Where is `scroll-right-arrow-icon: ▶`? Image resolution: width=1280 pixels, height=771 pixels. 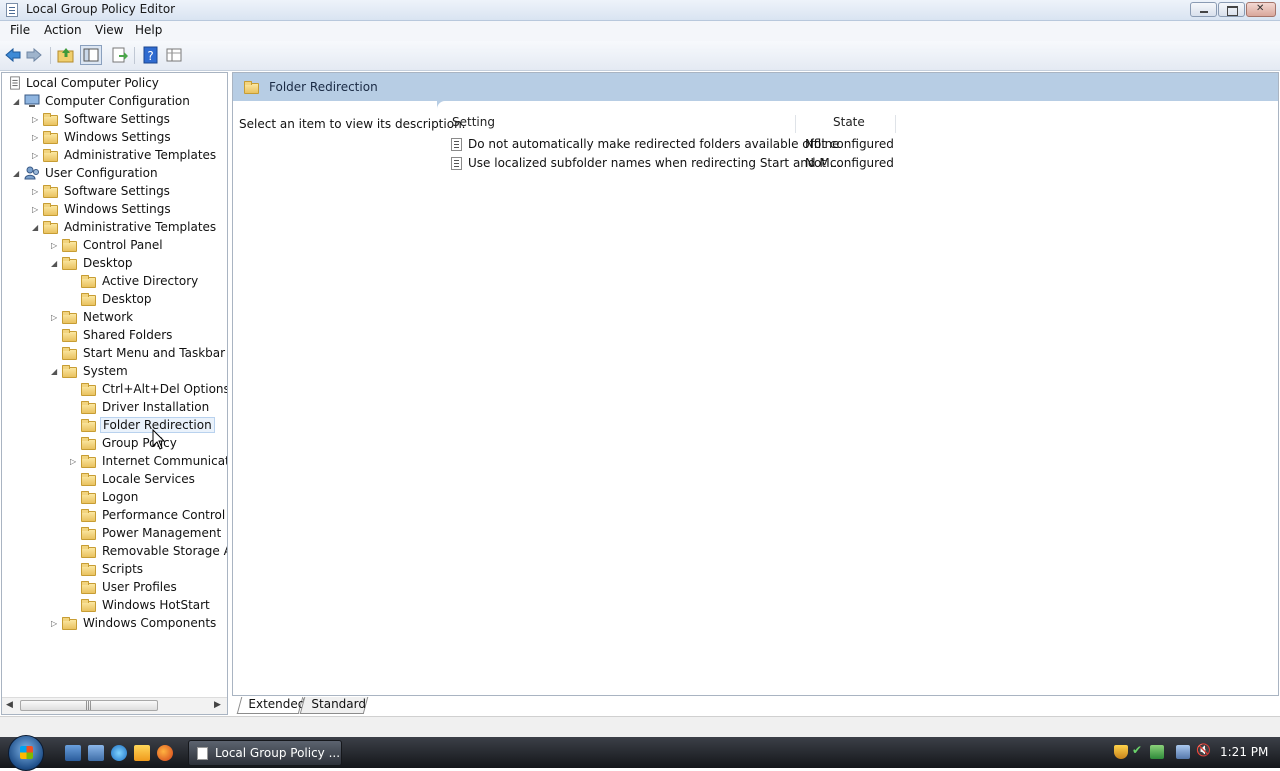 scroll-right-arrow-icon: ▶ is located at coordinates (217, 705).